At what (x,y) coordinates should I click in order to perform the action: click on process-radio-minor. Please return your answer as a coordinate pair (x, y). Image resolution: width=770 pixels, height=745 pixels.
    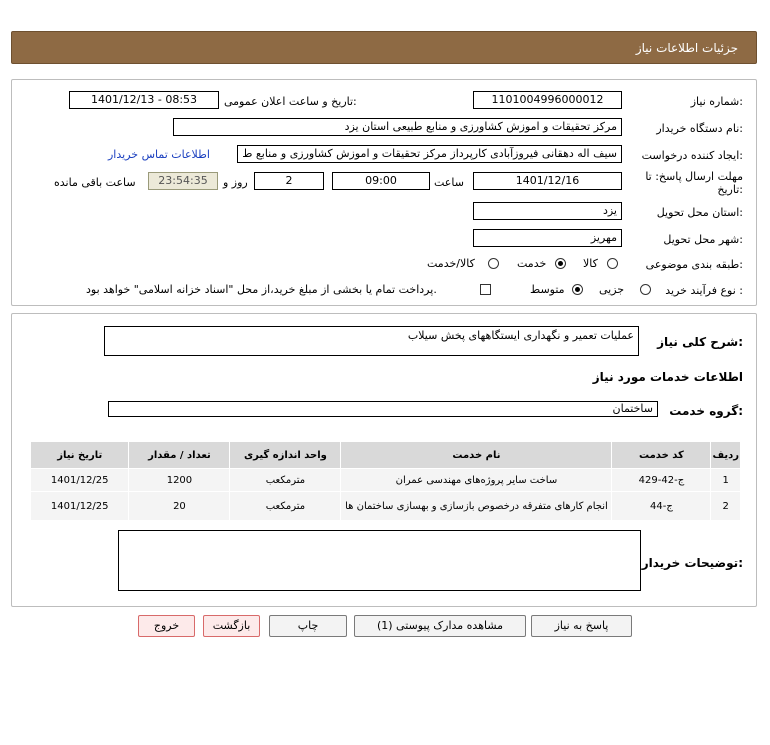
    Looking at the image, I should click on (645, 289).